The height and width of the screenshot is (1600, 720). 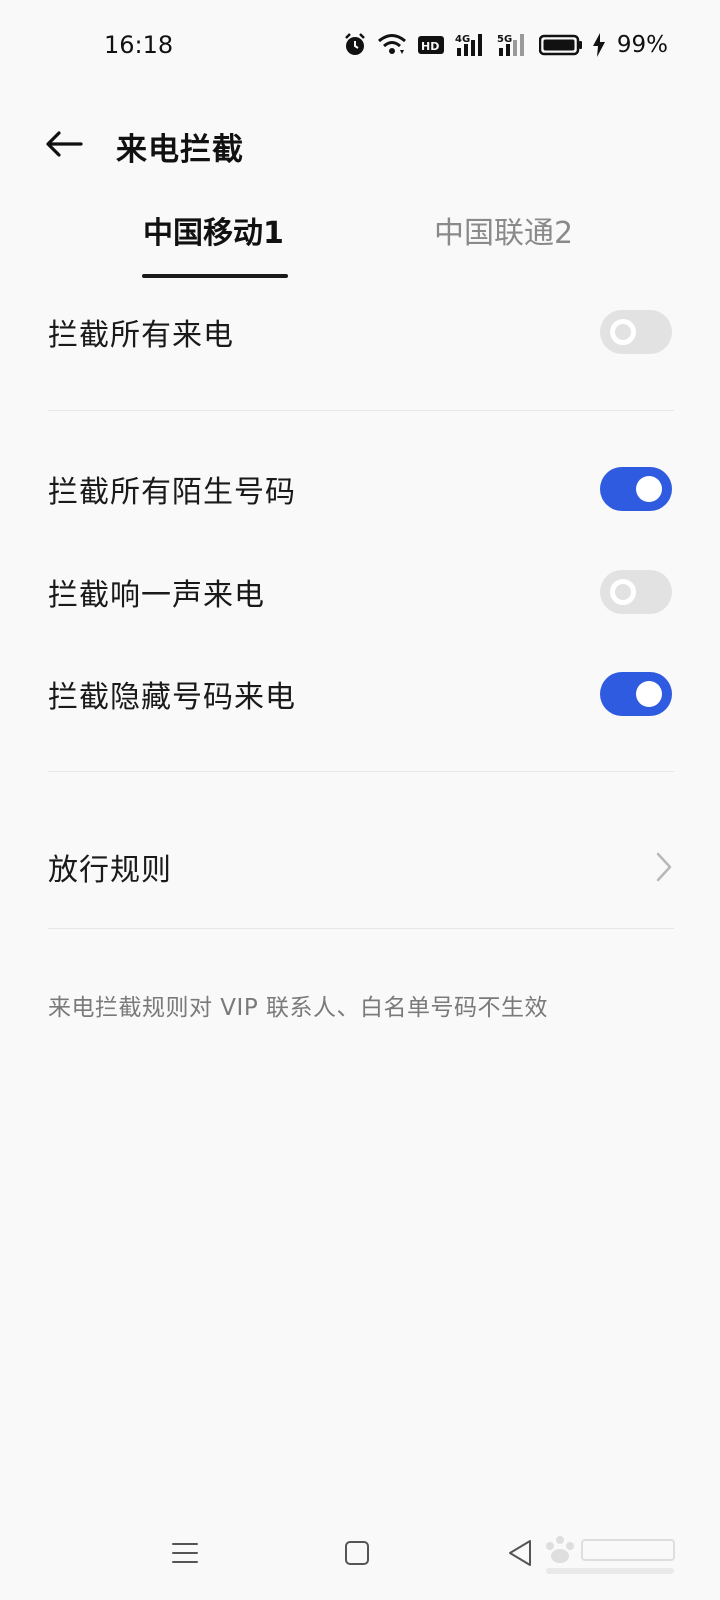 What do you see at coordinates (213, 243) in the screenshot?
I see `tab-sim1: 中国移动1` at bounding box center [213, 243].